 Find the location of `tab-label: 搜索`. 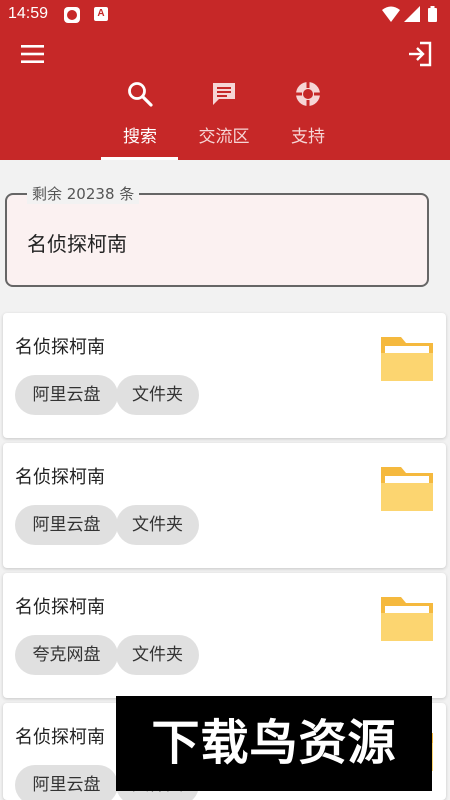

tab-label: 搜索 is located at coordinates (140, 137).